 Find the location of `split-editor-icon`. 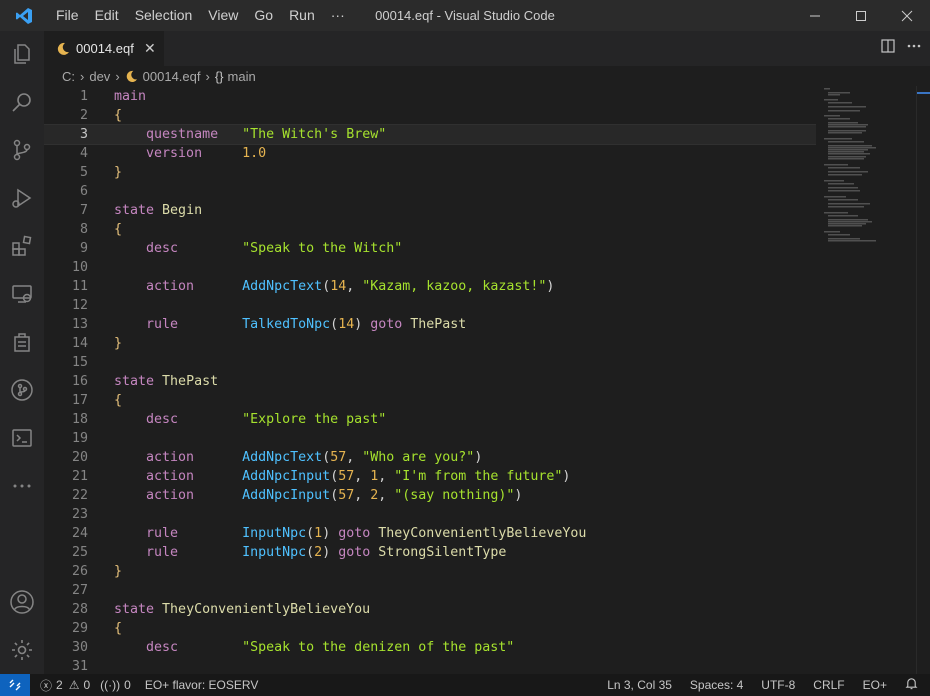

split-editor-icon is located at coordinates (888, 48).